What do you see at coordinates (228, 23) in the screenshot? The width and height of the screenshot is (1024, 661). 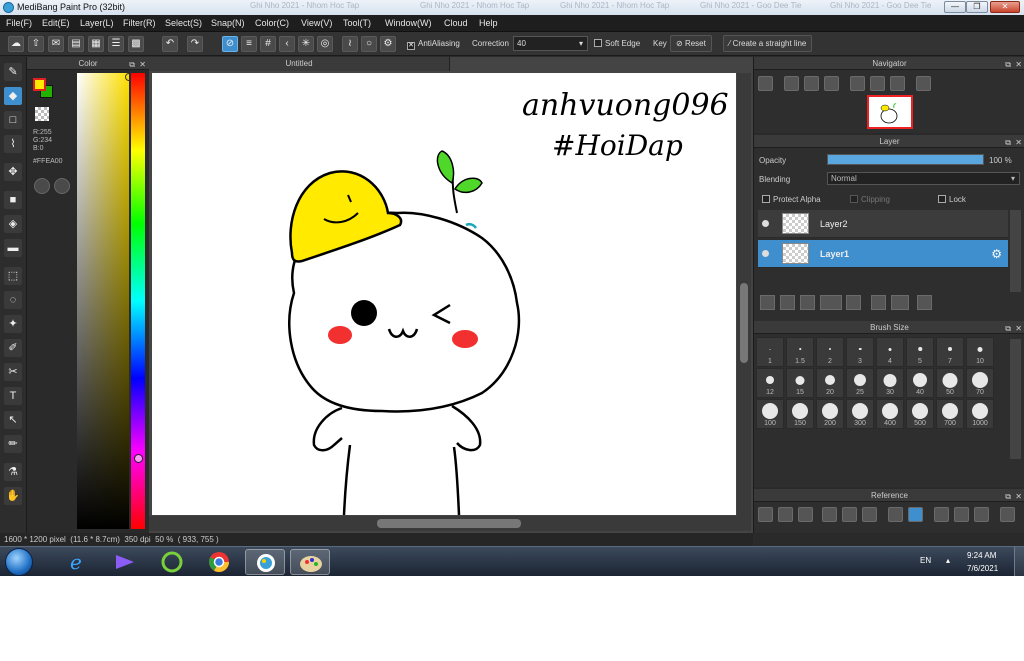 I see `menu-snap: Snap(N)` at bounding box center [228, 23].